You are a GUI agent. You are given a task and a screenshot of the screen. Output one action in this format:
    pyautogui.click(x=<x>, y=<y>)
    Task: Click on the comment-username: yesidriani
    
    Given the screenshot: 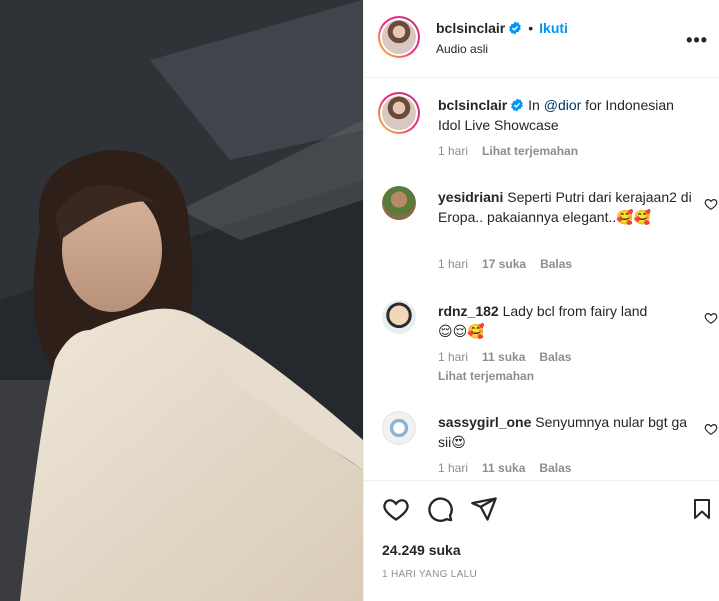 What is the action you would take?
    pyautogui.click(x=470, y=197)
    